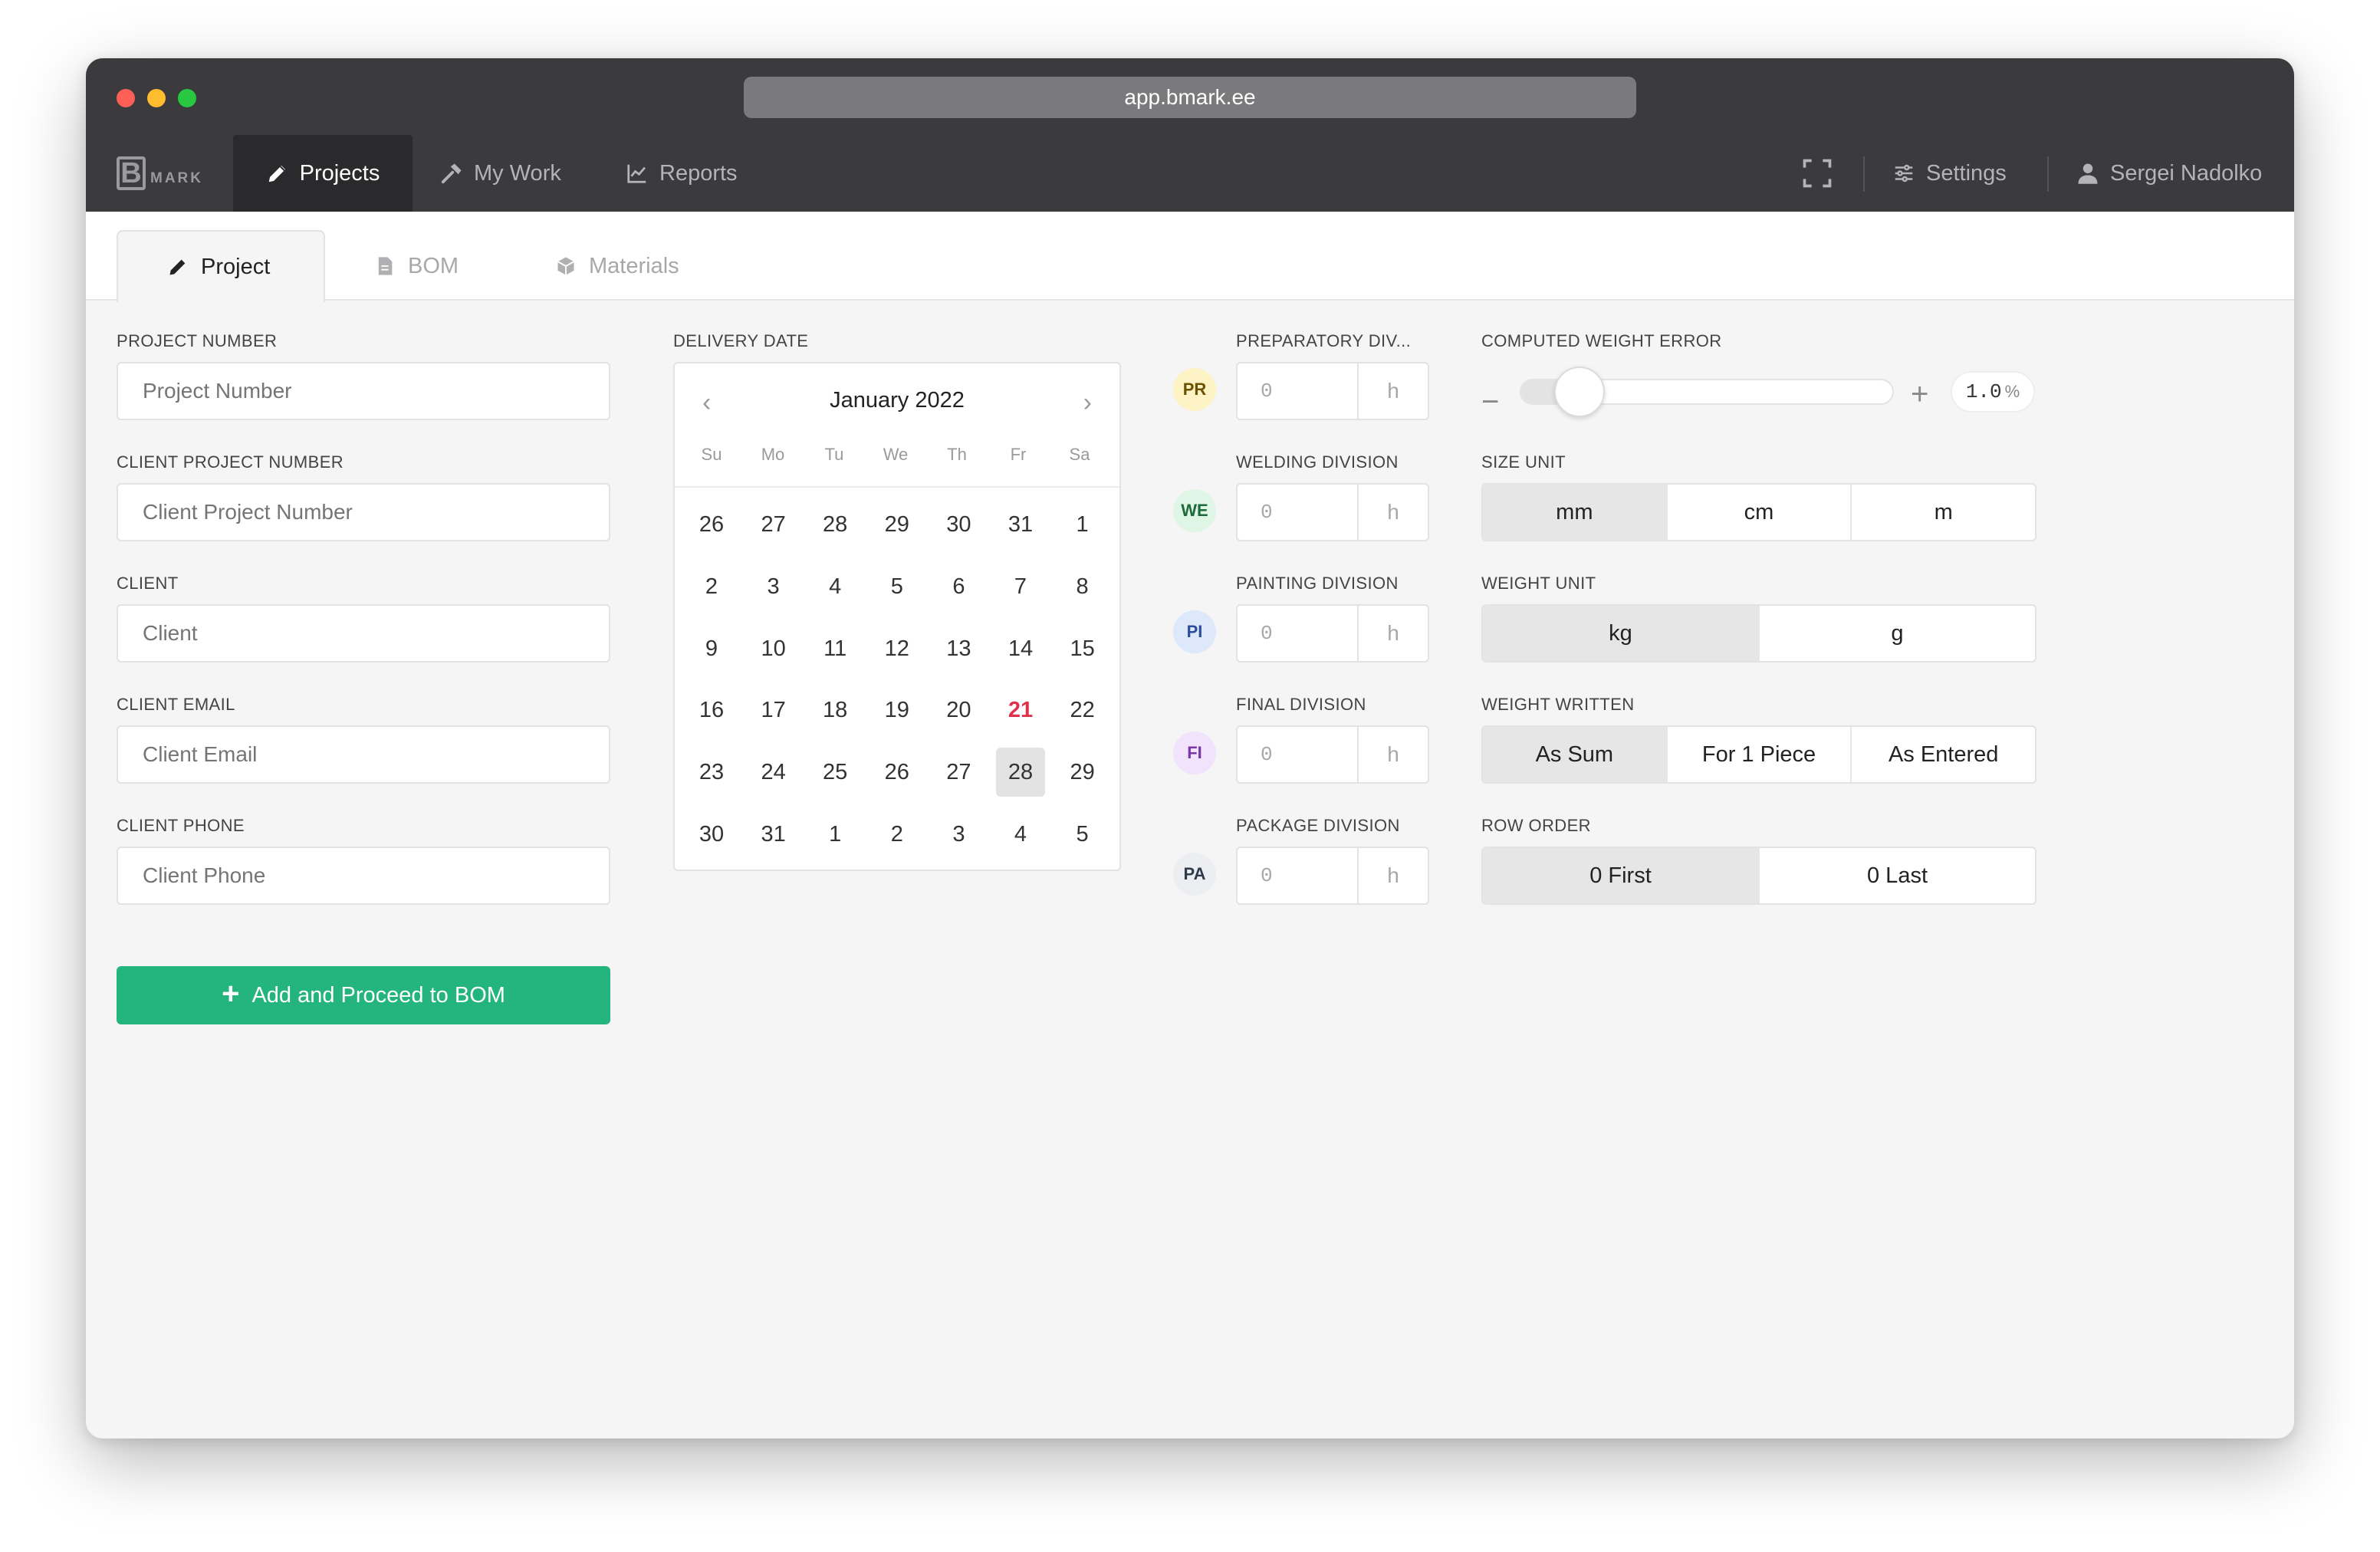 The height and width of the screenshot is (1552, 2380). What do you see at coordinates (1579, 392) in the screenshot?
I see `weight-error-slider-thumb` at bounding box center [1579, 392].